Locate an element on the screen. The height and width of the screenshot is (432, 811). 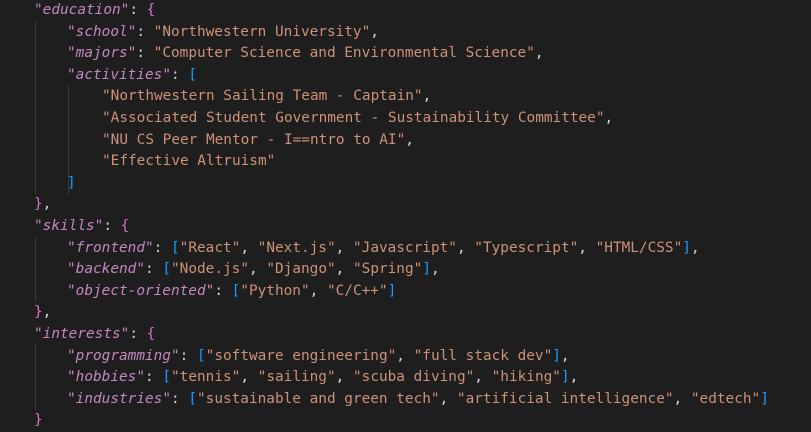
json-string: Effective Altruism is located at coordinates (188, 161).